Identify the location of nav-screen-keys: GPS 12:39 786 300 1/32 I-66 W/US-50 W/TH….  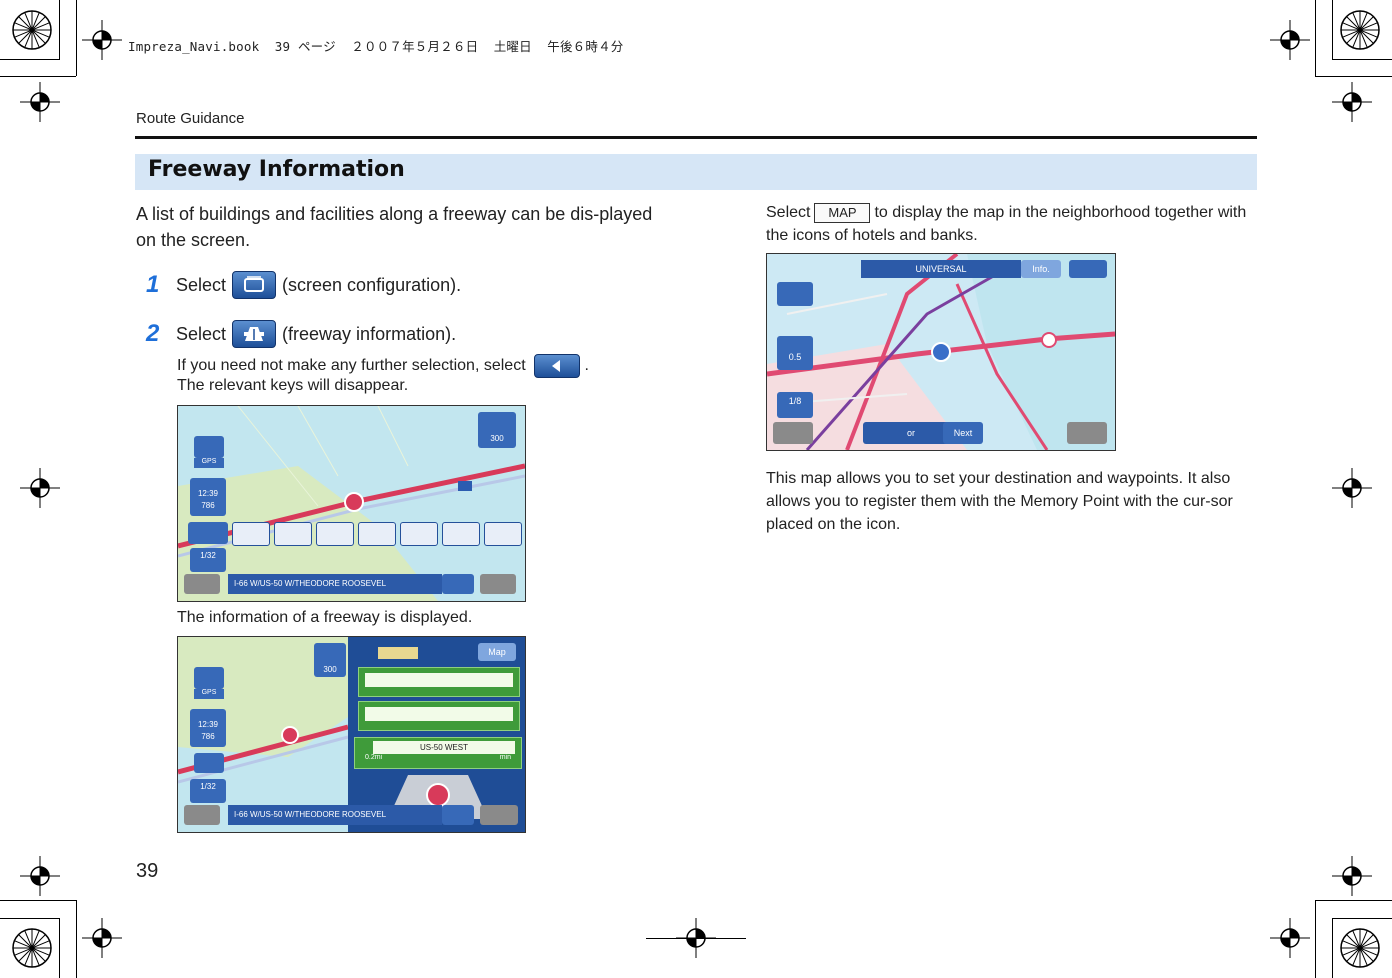
(351, 503).